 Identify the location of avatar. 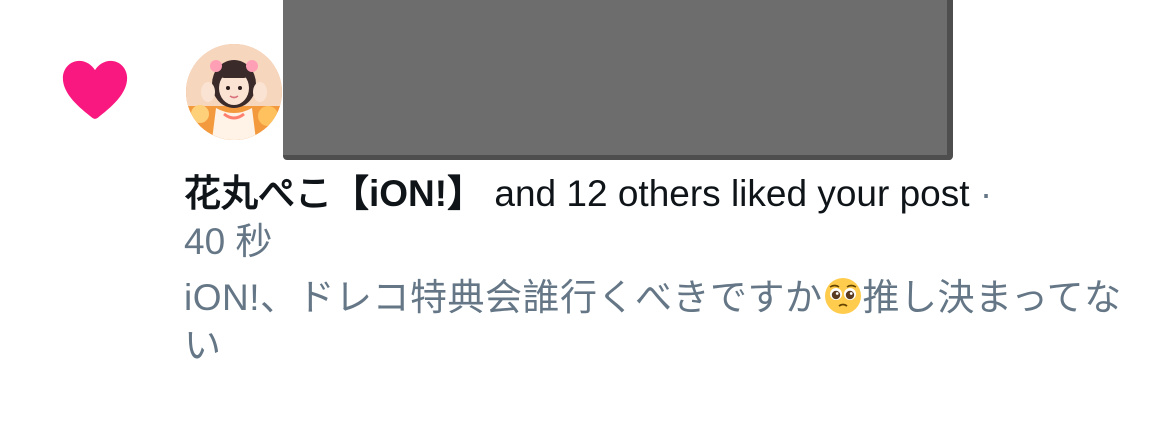
(234, 92).